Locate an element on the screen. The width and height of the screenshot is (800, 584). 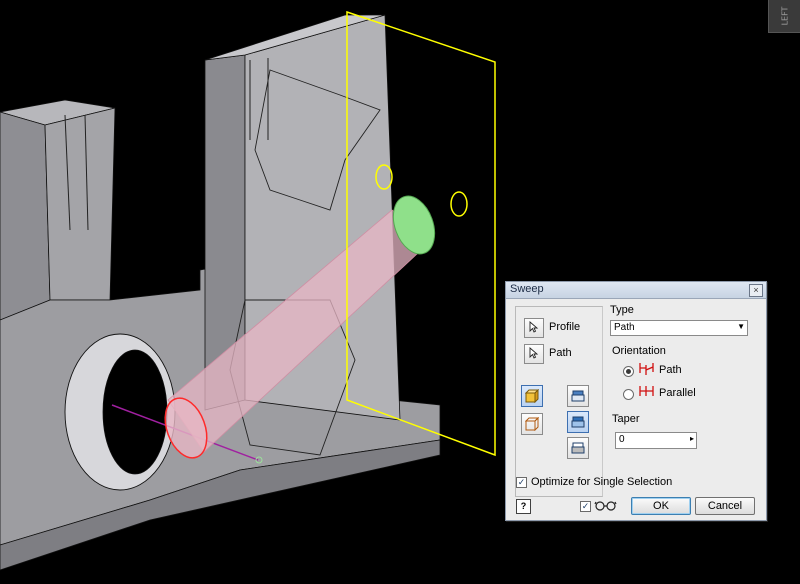
taper-input: 0 ▸ is located at coordinates (656, 440).